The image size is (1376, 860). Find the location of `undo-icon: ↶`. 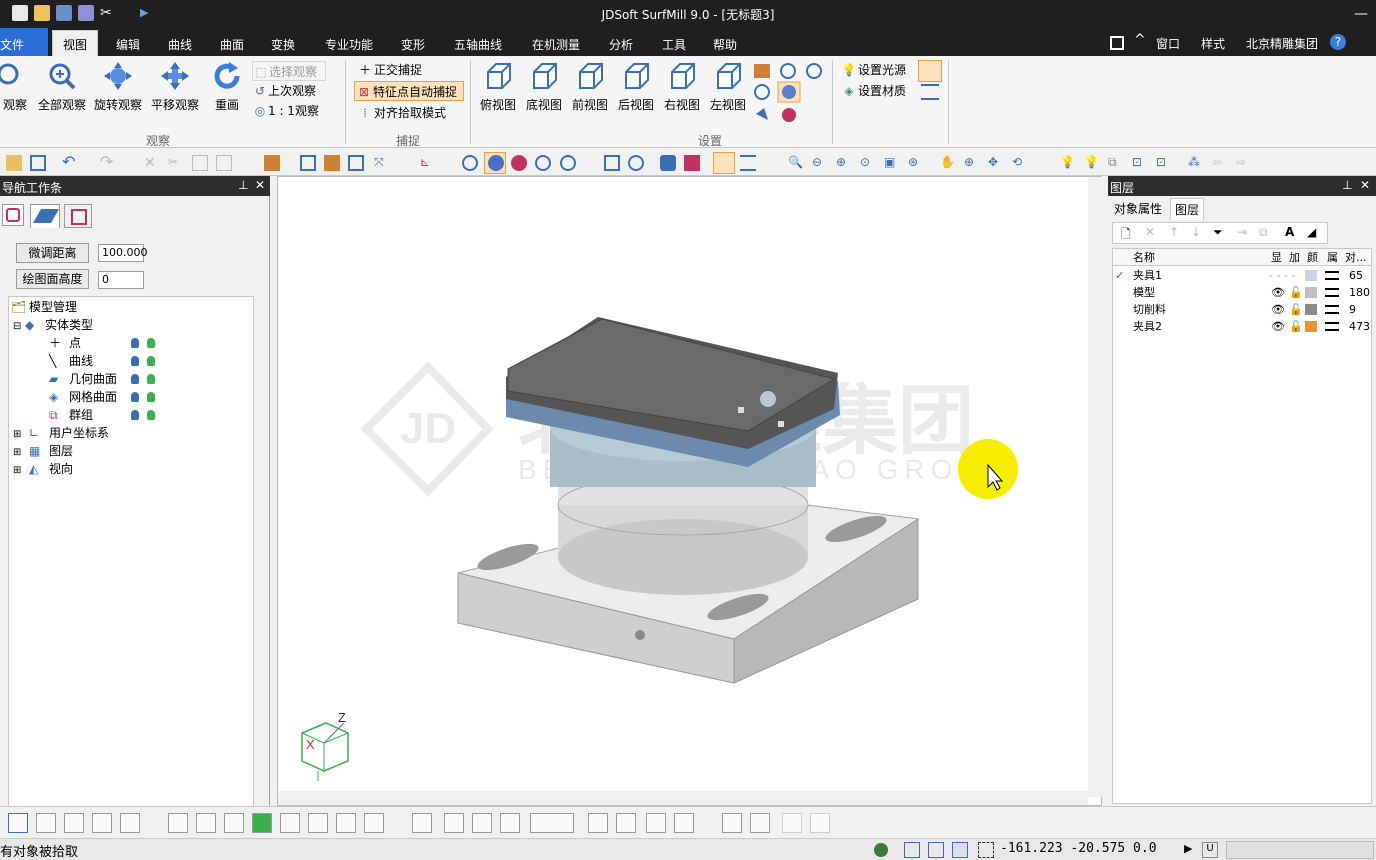

undo-icon: ↶ is located at coordinates (70, 162).